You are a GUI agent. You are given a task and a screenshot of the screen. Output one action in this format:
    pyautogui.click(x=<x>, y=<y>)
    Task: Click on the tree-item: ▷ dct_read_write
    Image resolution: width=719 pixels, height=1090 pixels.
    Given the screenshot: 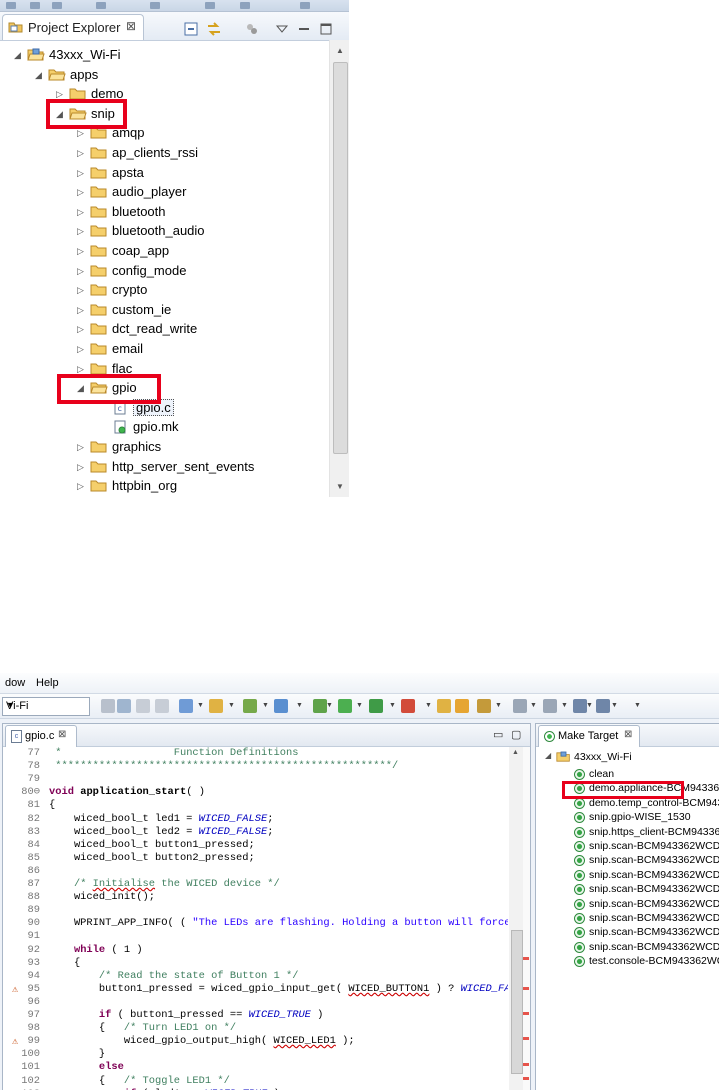 What is the action you would take?
    pyautogui.click(x=164, y=329)
    